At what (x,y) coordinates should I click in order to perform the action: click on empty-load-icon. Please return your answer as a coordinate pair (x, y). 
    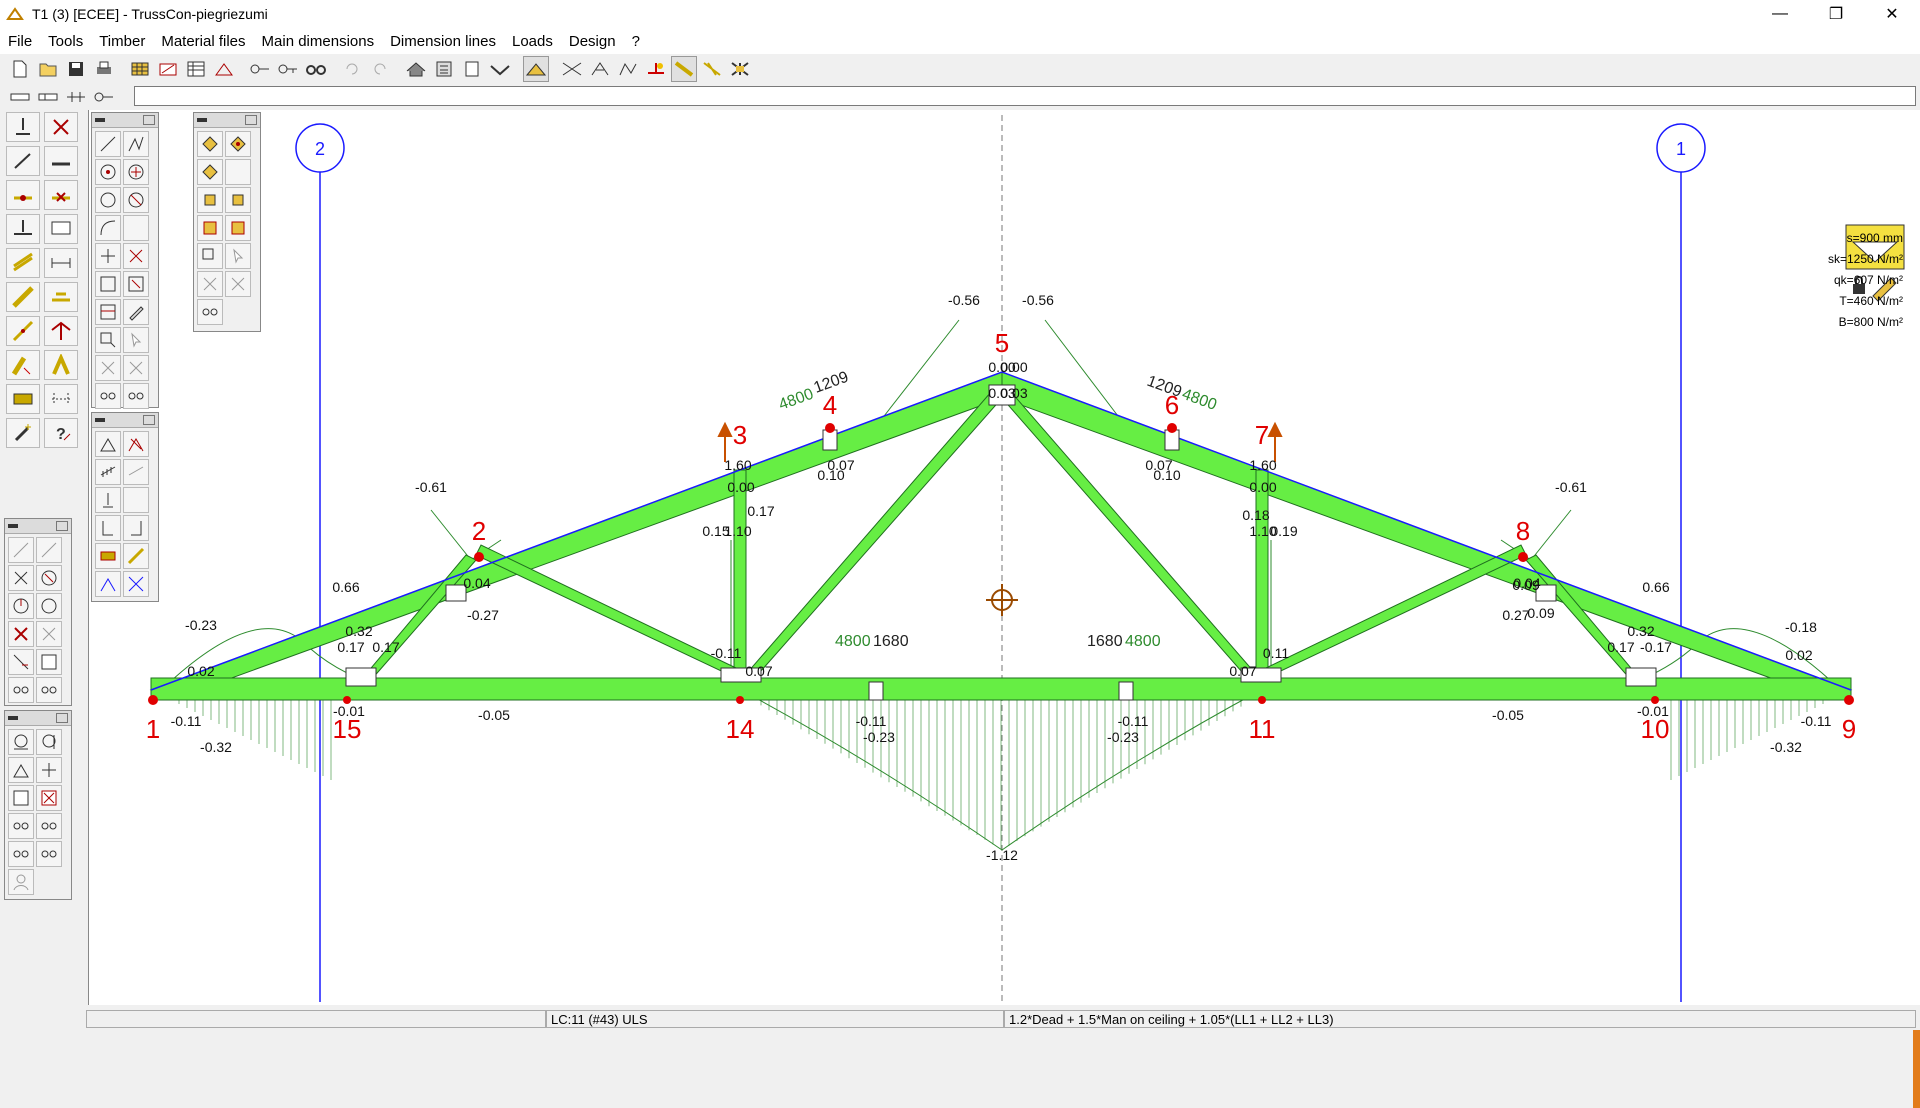
    Looking at the image, I should click on (136, 500).